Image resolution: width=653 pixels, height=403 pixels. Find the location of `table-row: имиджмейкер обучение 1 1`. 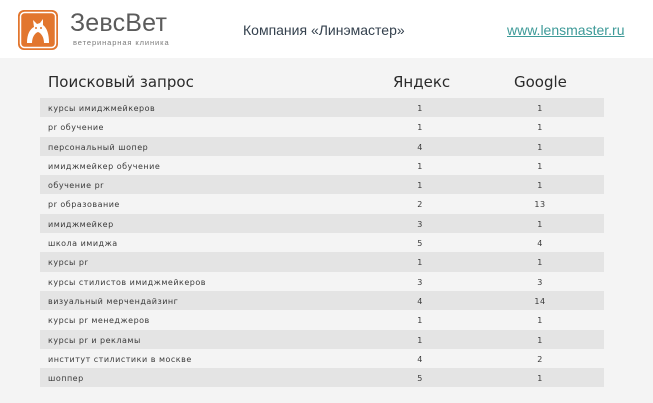

table-row: имиджмейкер обучение 1 1 is located at coordinates (322, 165).